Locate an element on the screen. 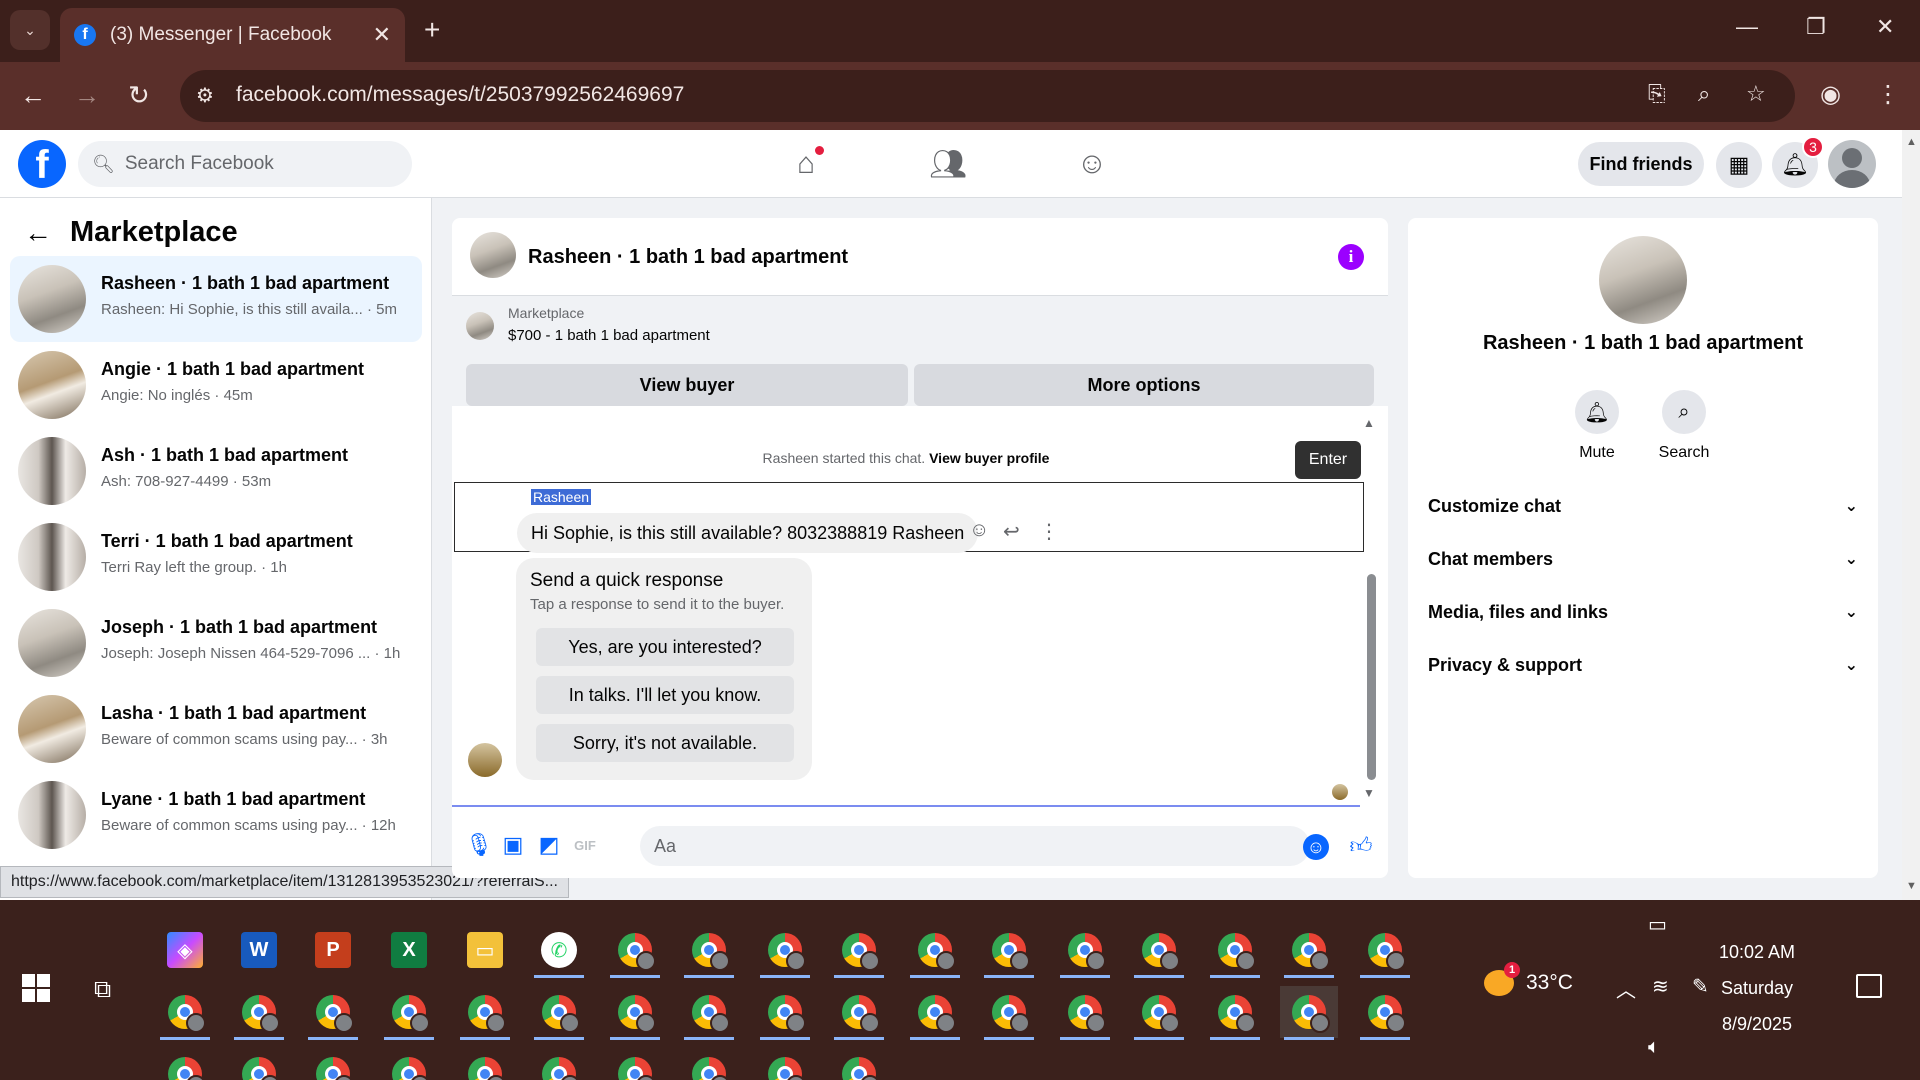 This screenshot has width=1920, height=1080. search-in-chat-button: ⌕ Search is located at coordinates (1684, 426).